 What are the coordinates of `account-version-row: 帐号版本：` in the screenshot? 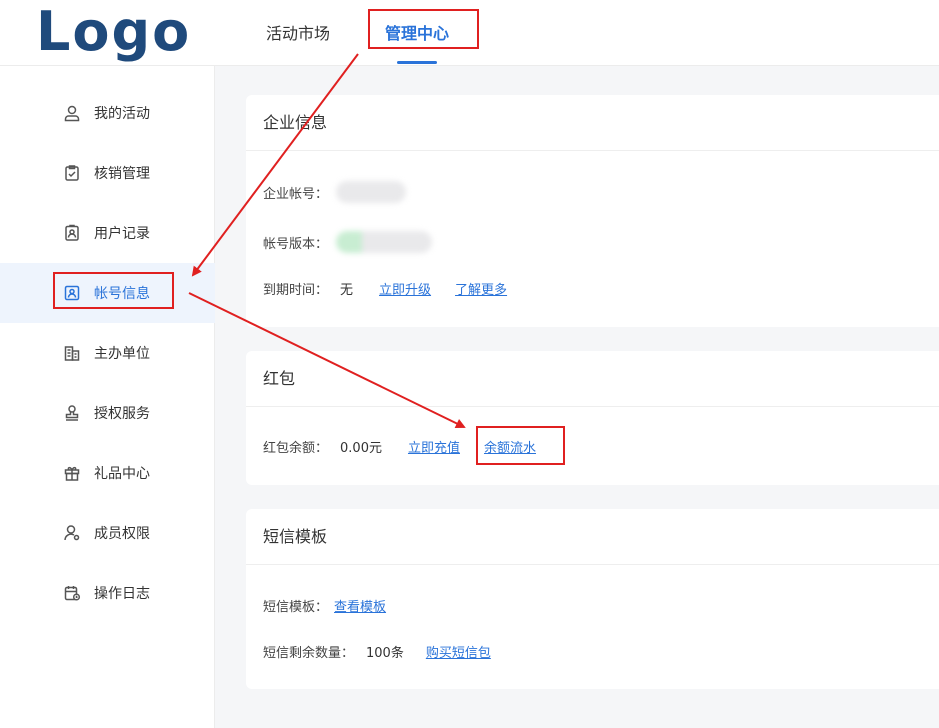 It's located at (348, 242).